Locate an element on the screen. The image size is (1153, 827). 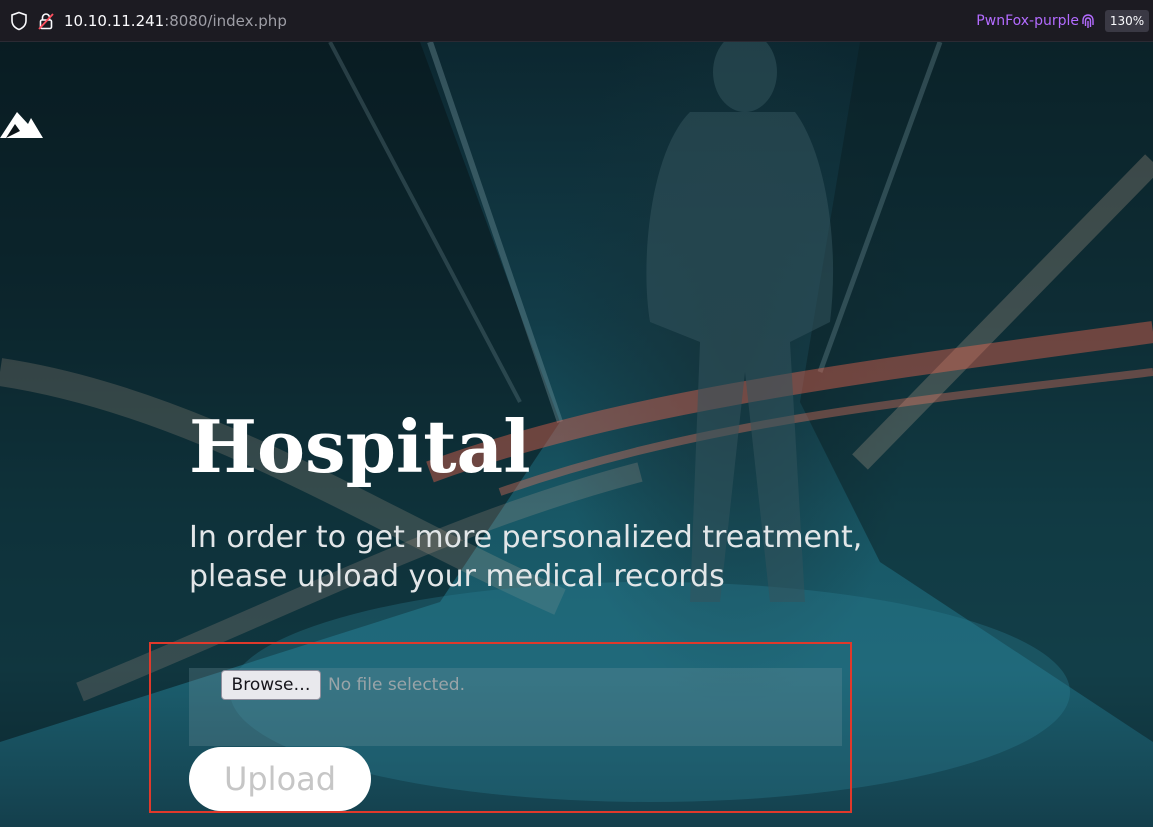
lock-icon is located at coordinates (46, 21).